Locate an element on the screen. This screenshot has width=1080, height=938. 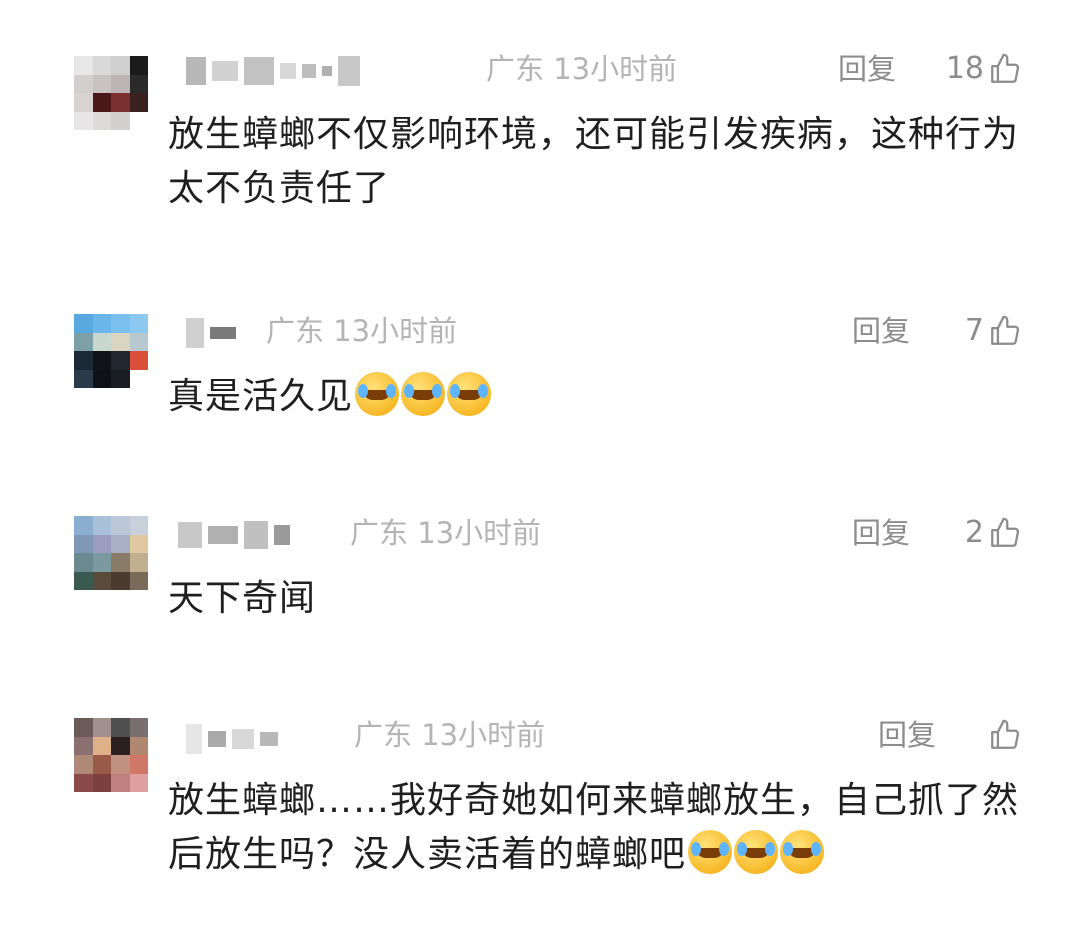
like-count: 7 is located at coordinates (974, 330).